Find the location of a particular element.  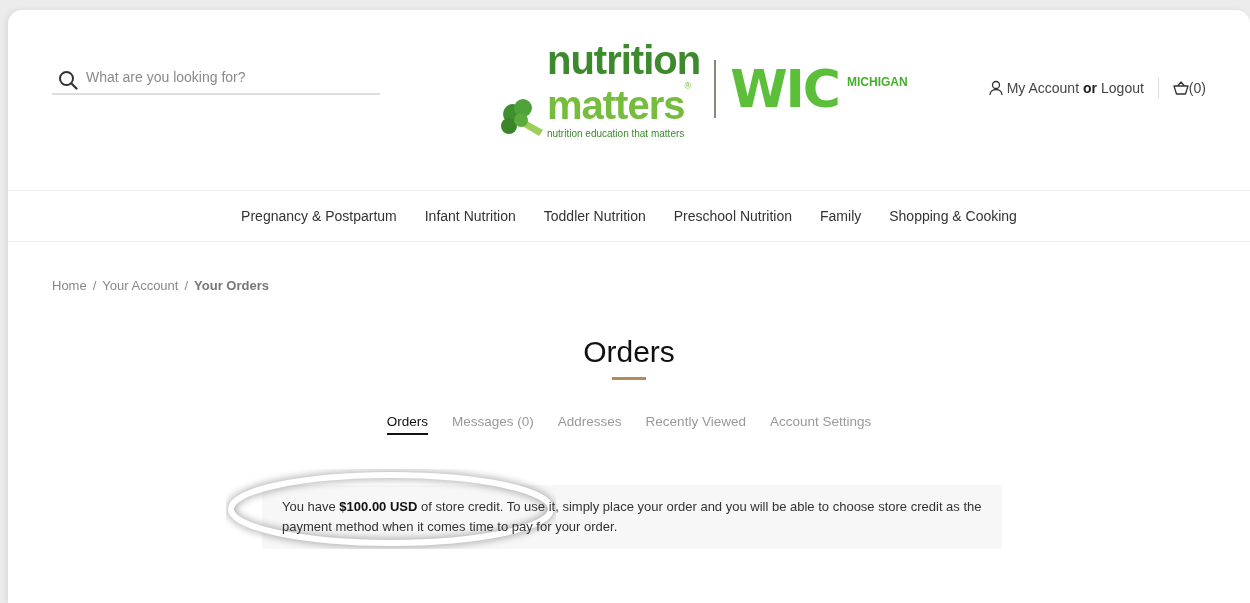

breadcrumb-link: Your Account is located at coordinates (140, 285).